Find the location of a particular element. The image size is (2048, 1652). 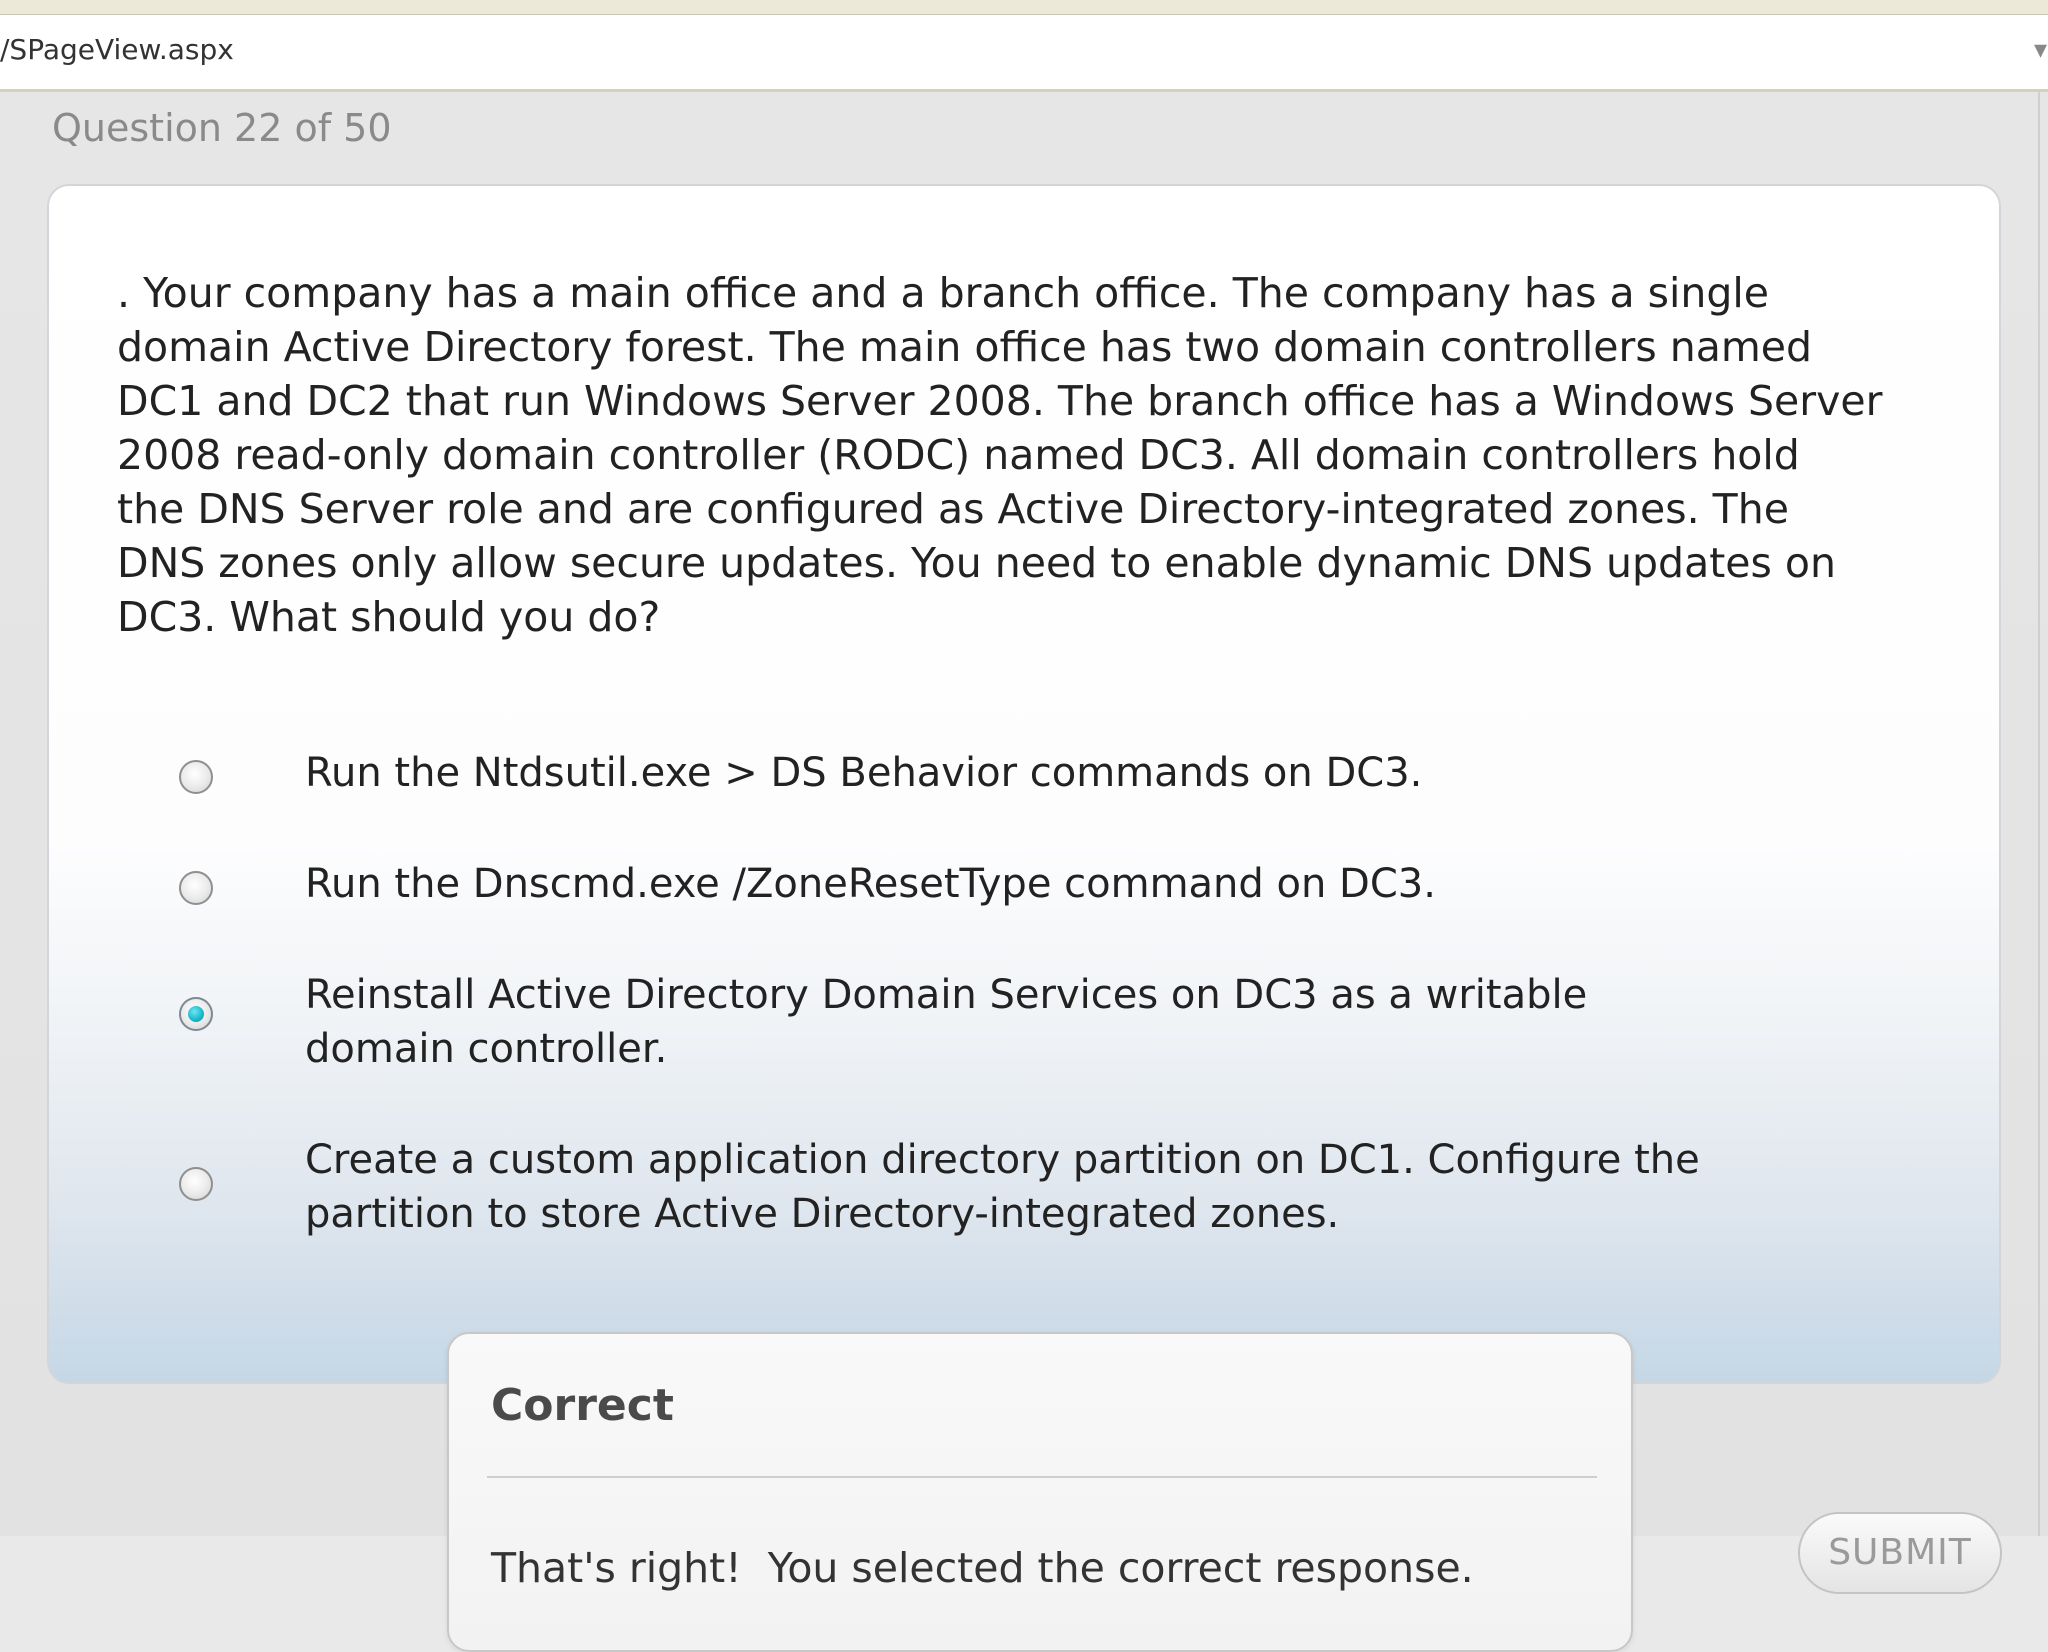

submit-button: SUBMIT is located at coordinates (1900, 1553).